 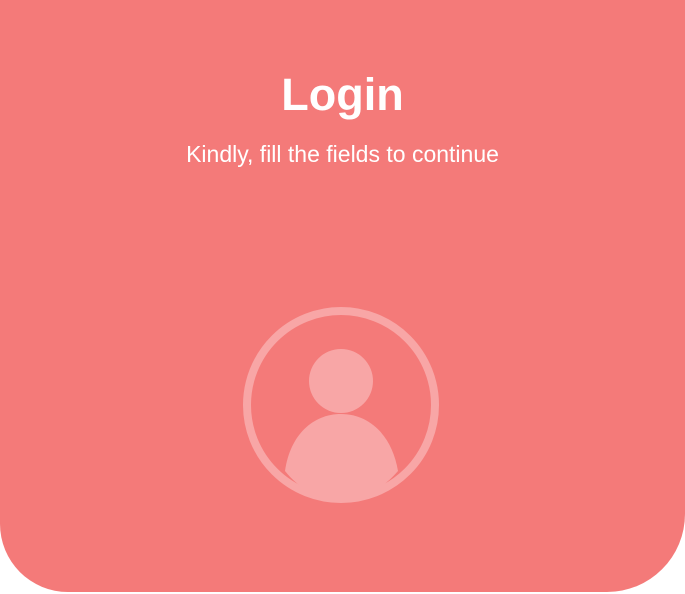 I want to click on user-avatar-icon, so click(x=341, y=405).